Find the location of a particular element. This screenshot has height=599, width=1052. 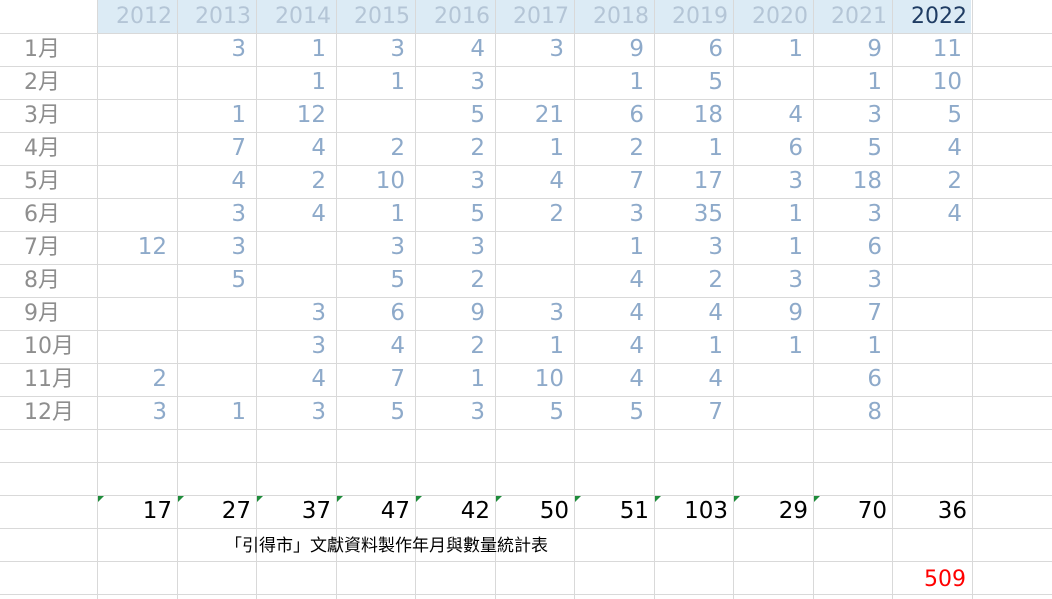

data-cell: 18 is located at coordinates (852, 181).